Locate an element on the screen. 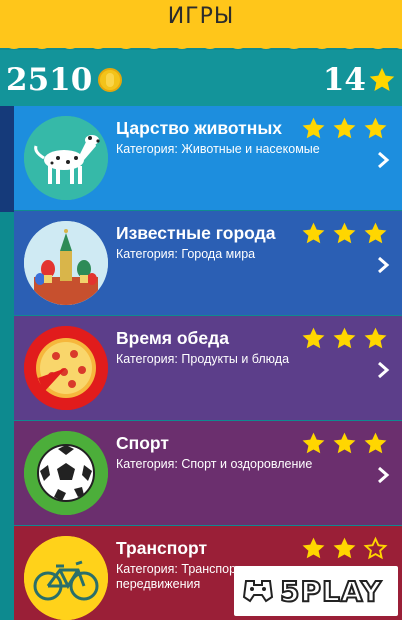 Image resolution: width=402 pixels, height=620 pixels. category-title: Время обеда is located at coordinates (172, 338).